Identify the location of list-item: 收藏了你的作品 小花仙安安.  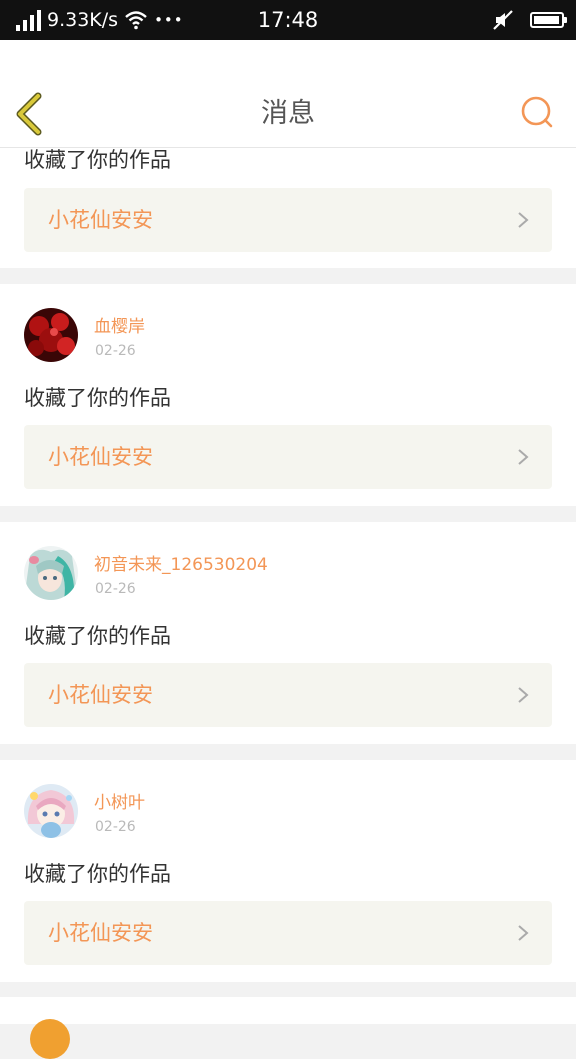
(288, 208).